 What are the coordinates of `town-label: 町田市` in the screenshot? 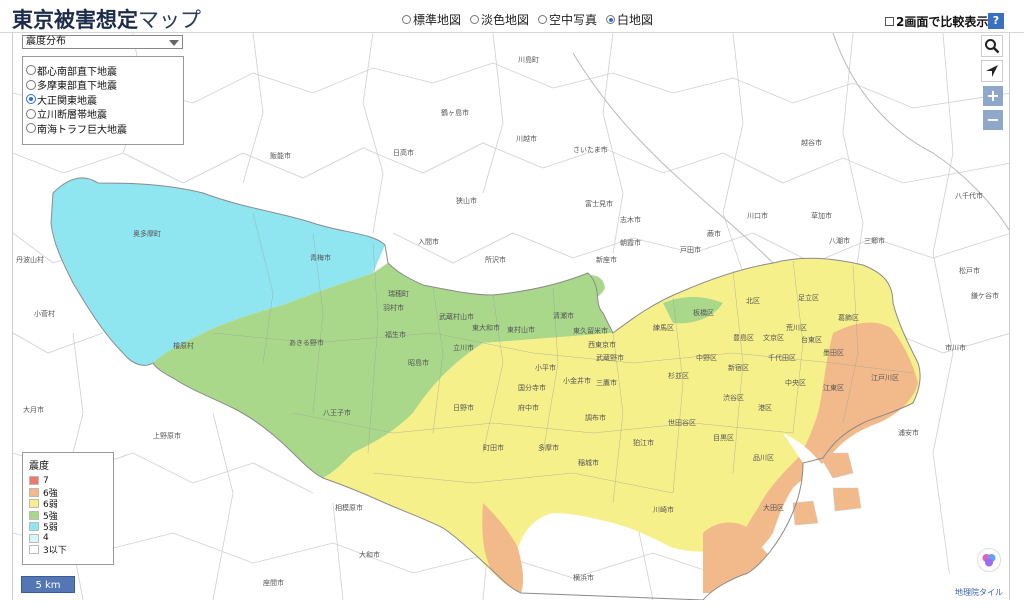 It's located at (493, 448).